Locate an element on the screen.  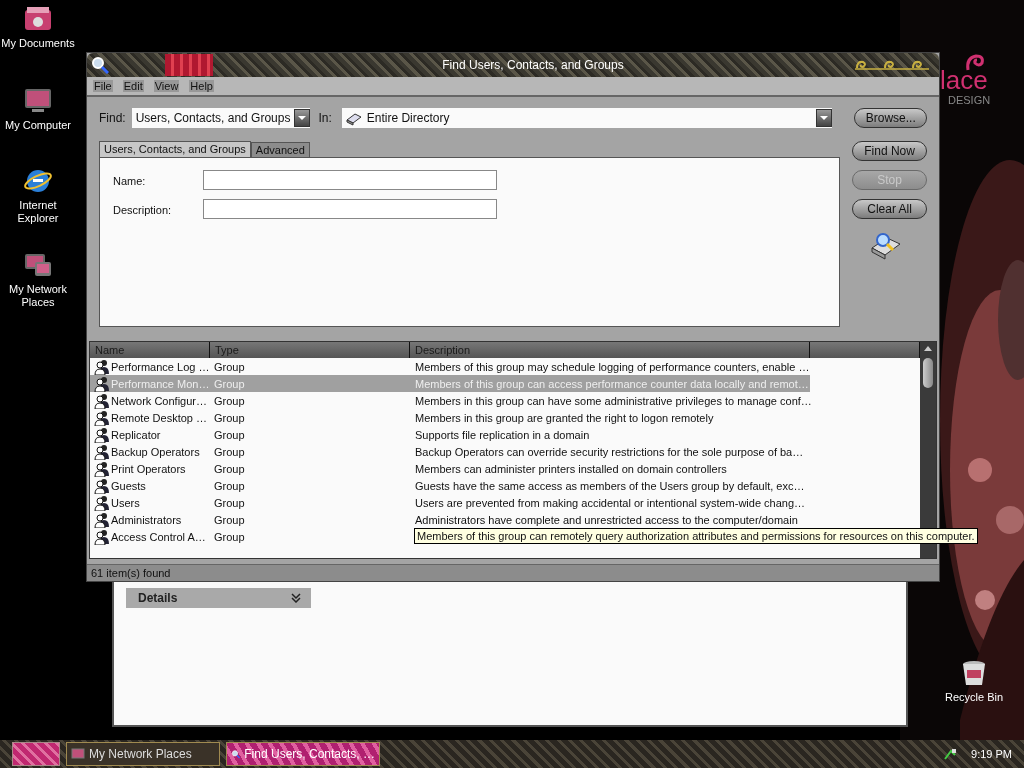
desktop-icon-label: My Network Places is located at coordinates (38, 296).